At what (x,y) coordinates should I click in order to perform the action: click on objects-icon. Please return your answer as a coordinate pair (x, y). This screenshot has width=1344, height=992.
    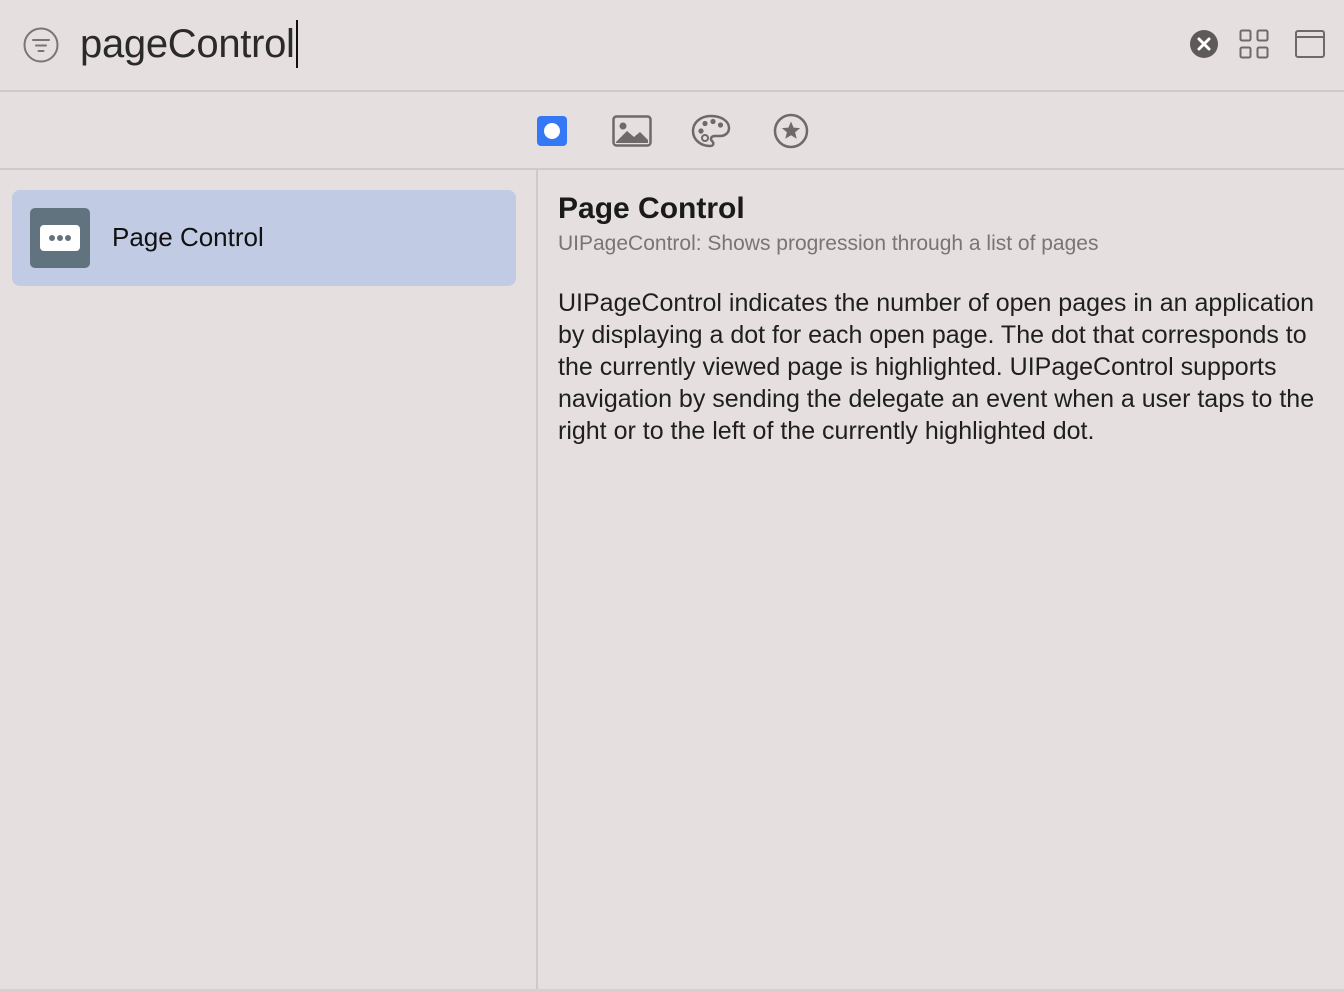
    Looking at the image, I should click on (552, 131).